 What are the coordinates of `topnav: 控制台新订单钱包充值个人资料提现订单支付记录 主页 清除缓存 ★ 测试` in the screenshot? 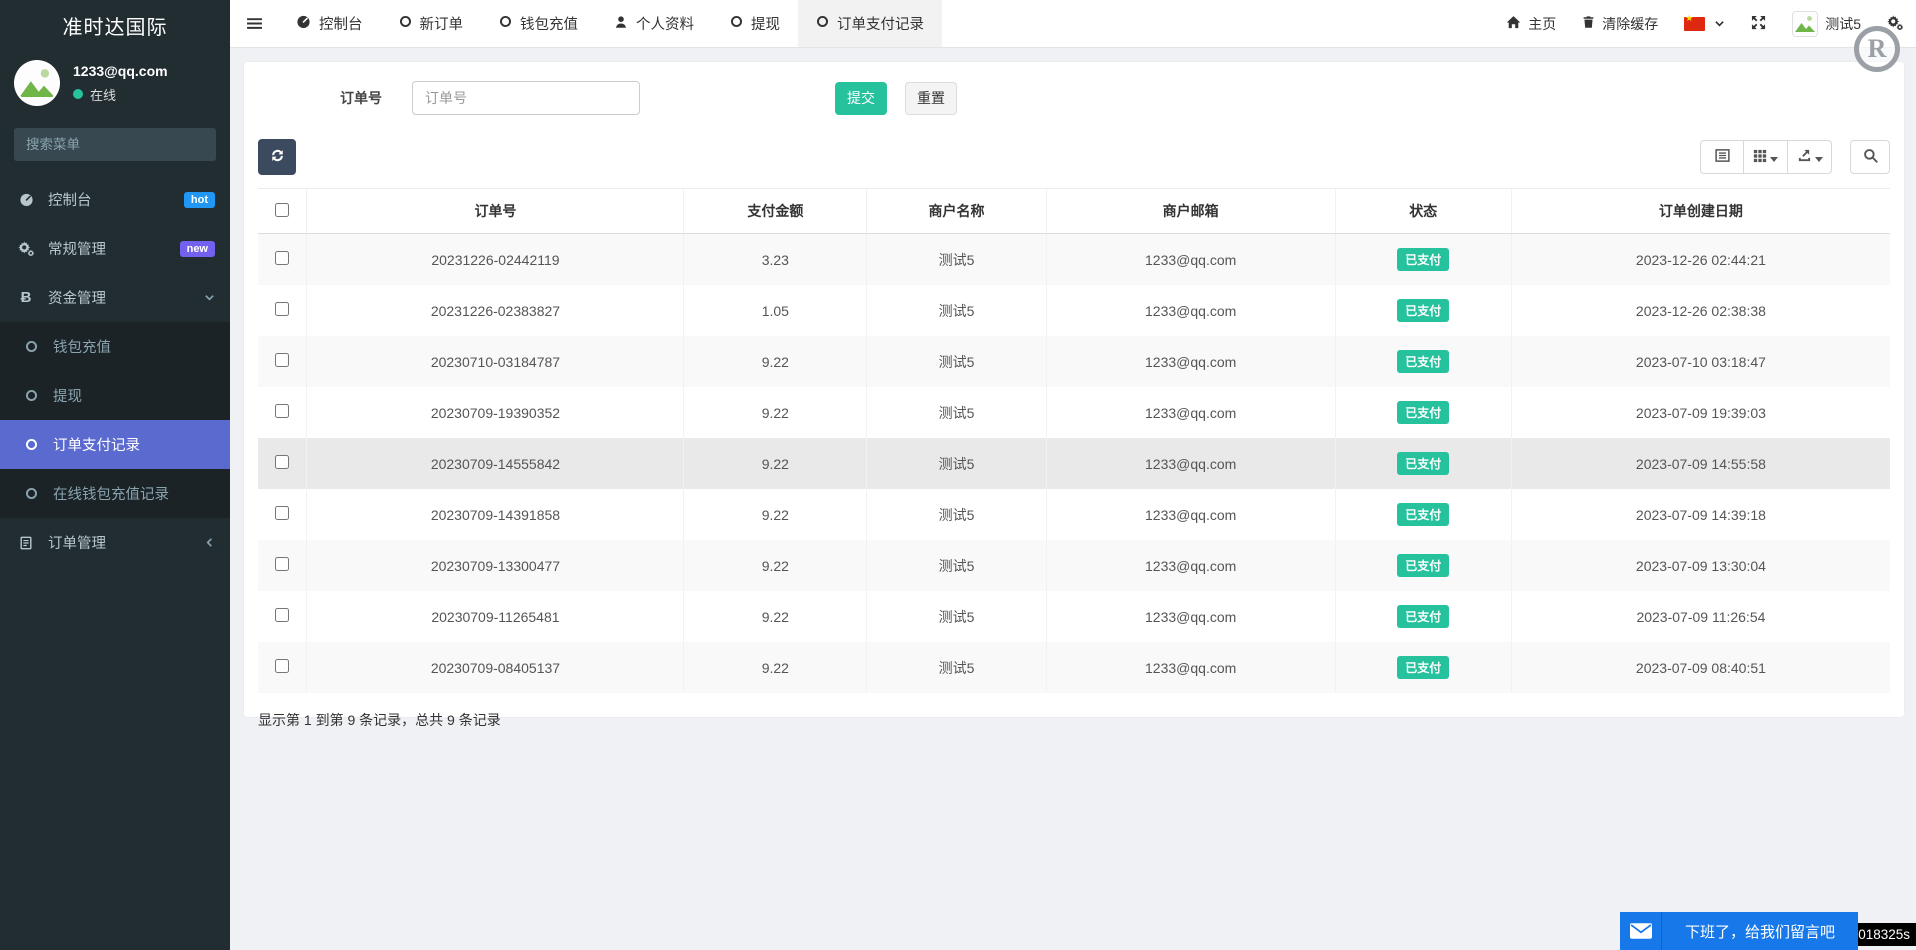 It's located at (1073, 24).